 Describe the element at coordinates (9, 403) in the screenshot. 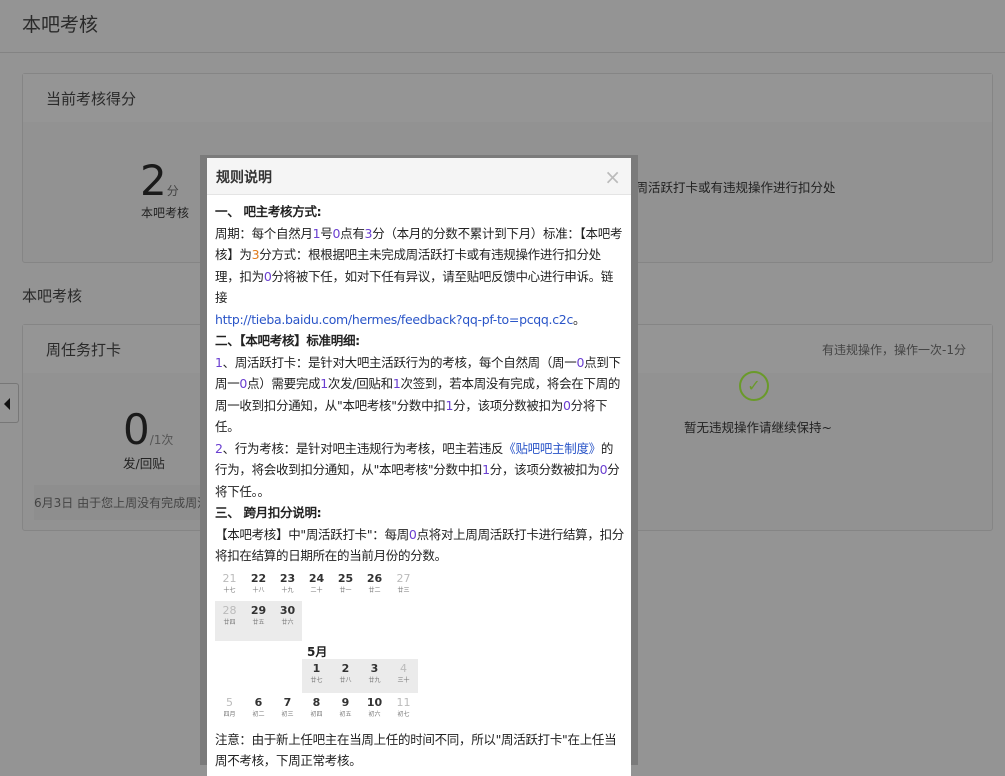

I see `collapse-arrow-button` at that location.